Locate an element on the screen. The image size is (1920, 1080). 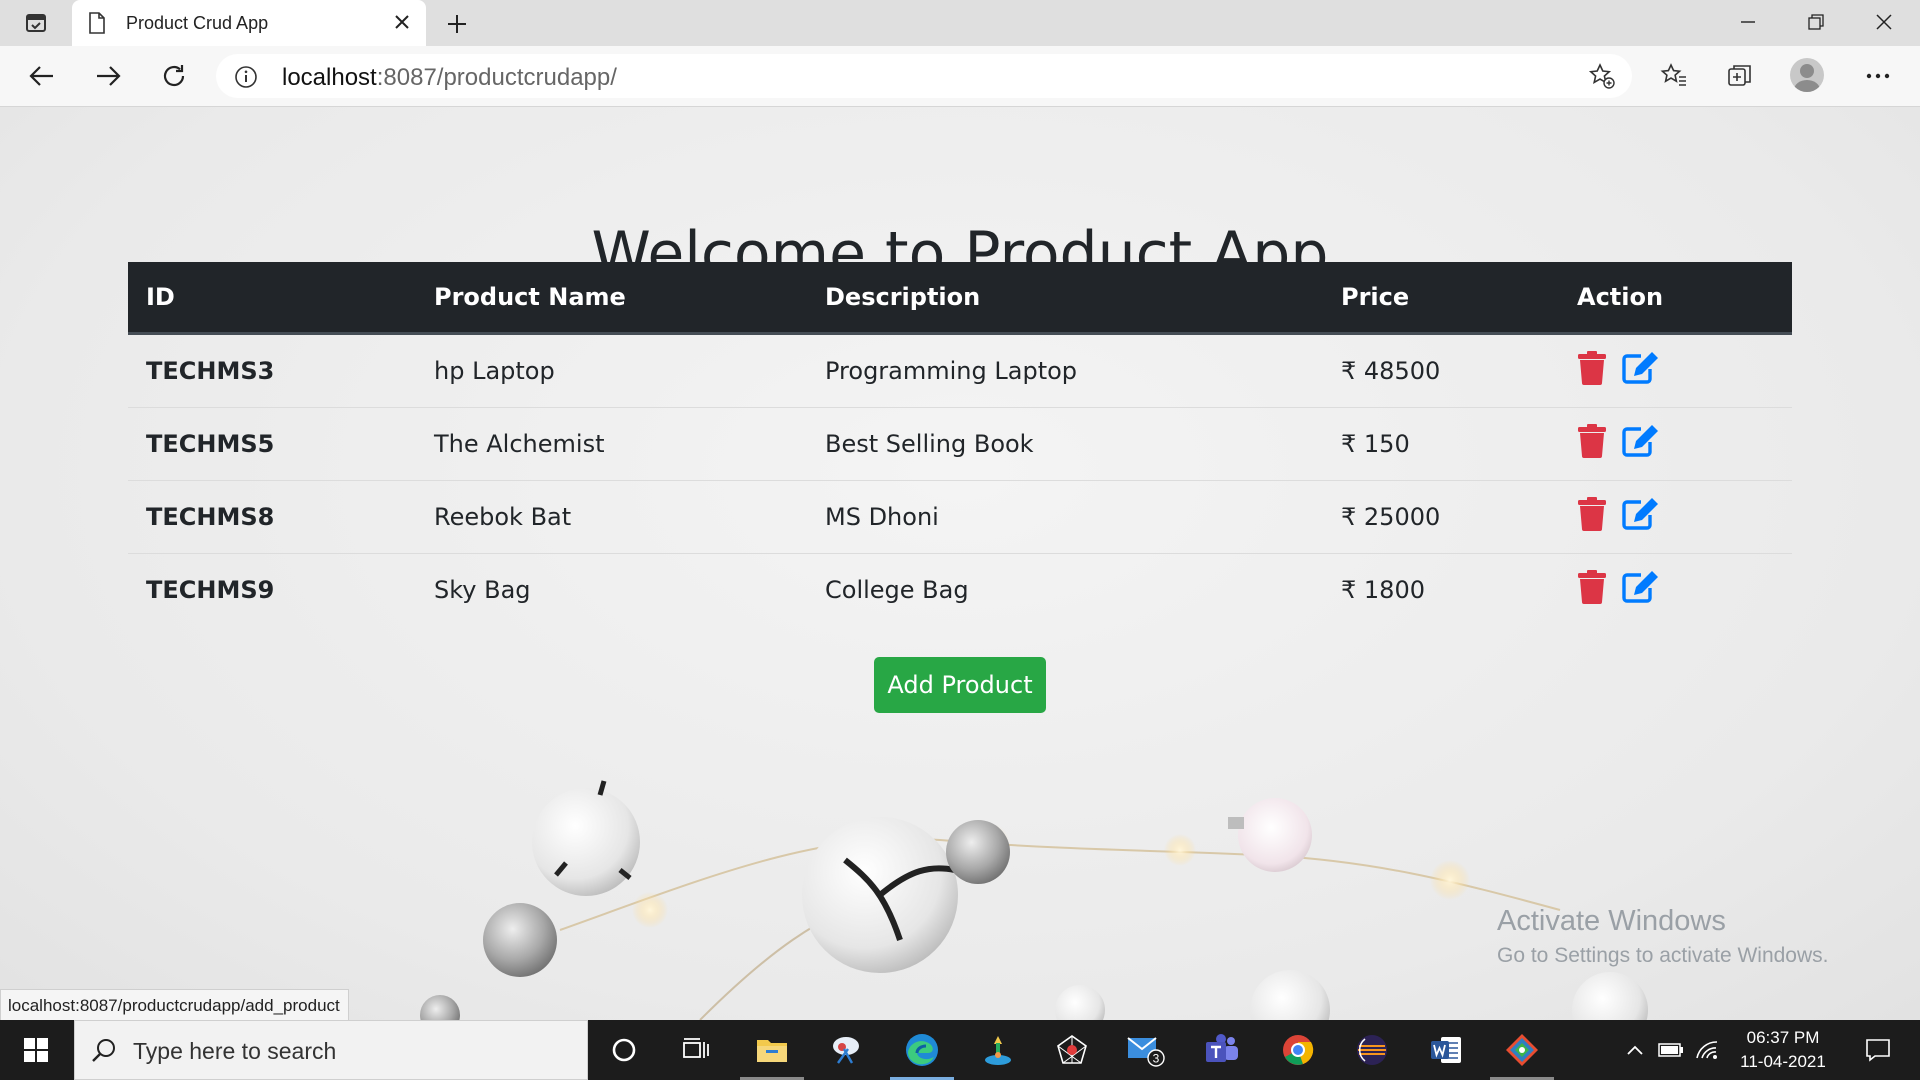
table-row: TECHMS8 Reebok Bat MS Dhoni ₹ 25000 is located at coordinates (960, 517).